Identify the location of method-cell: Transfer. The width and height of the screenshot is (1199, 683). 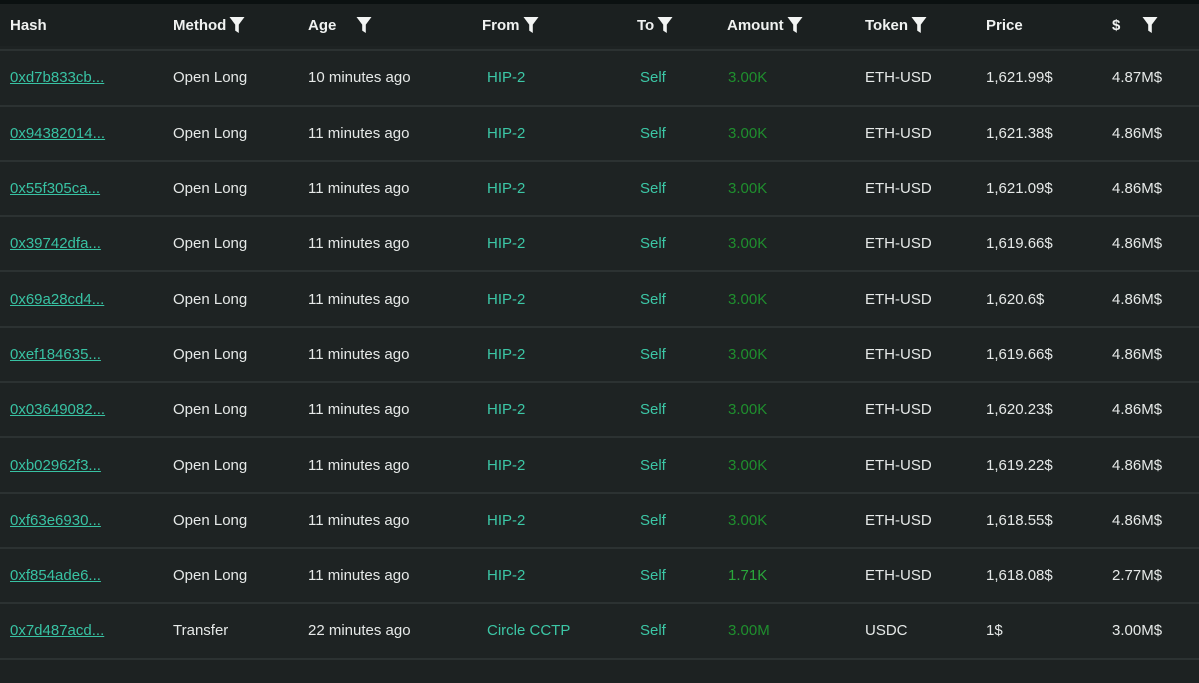
(201, 631).